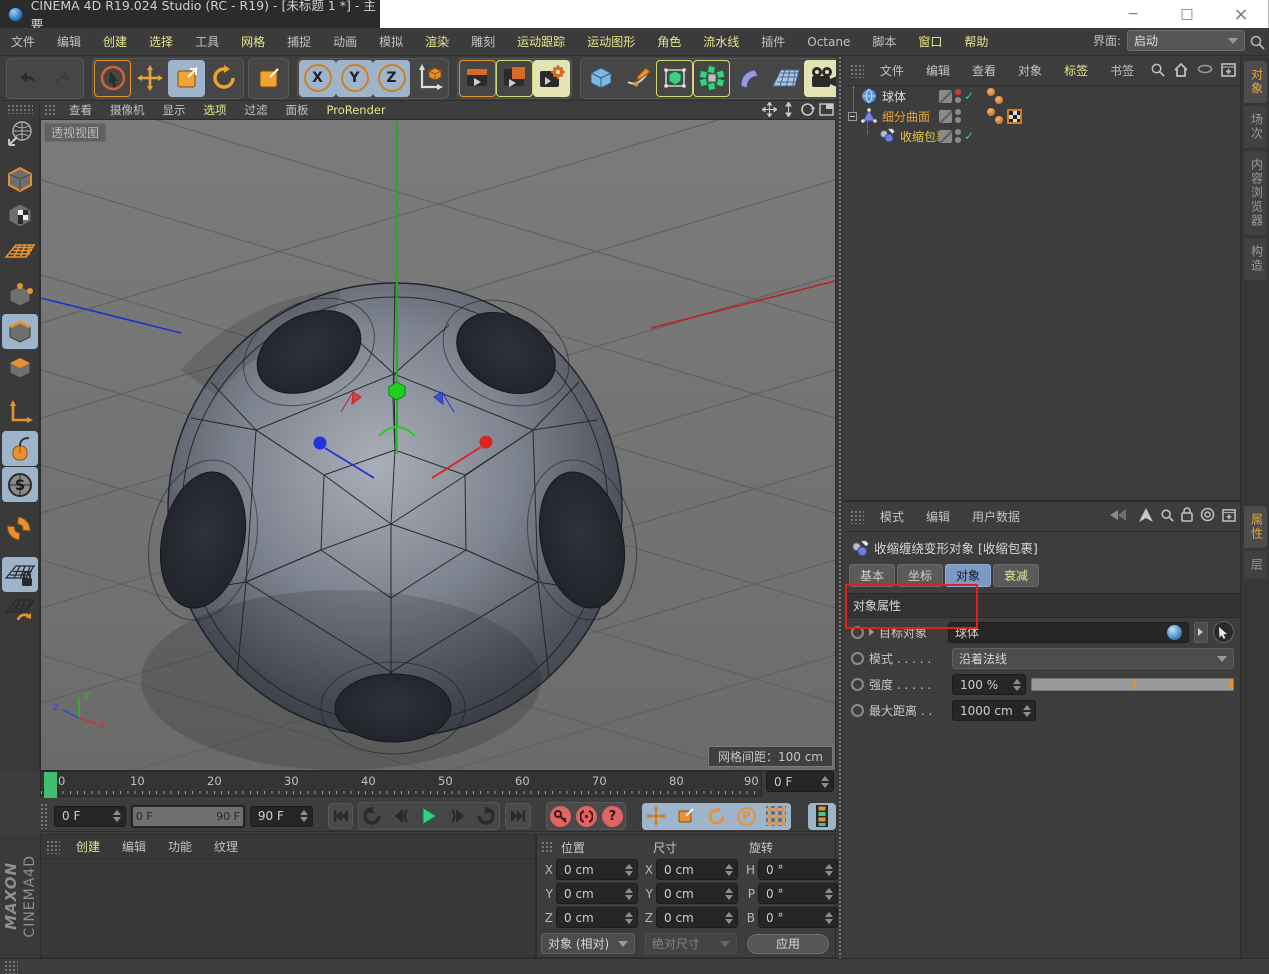  Describe the element at coordinates (88, 846) in the screenshot. I see `mat-menu-create: 创建` at that location.